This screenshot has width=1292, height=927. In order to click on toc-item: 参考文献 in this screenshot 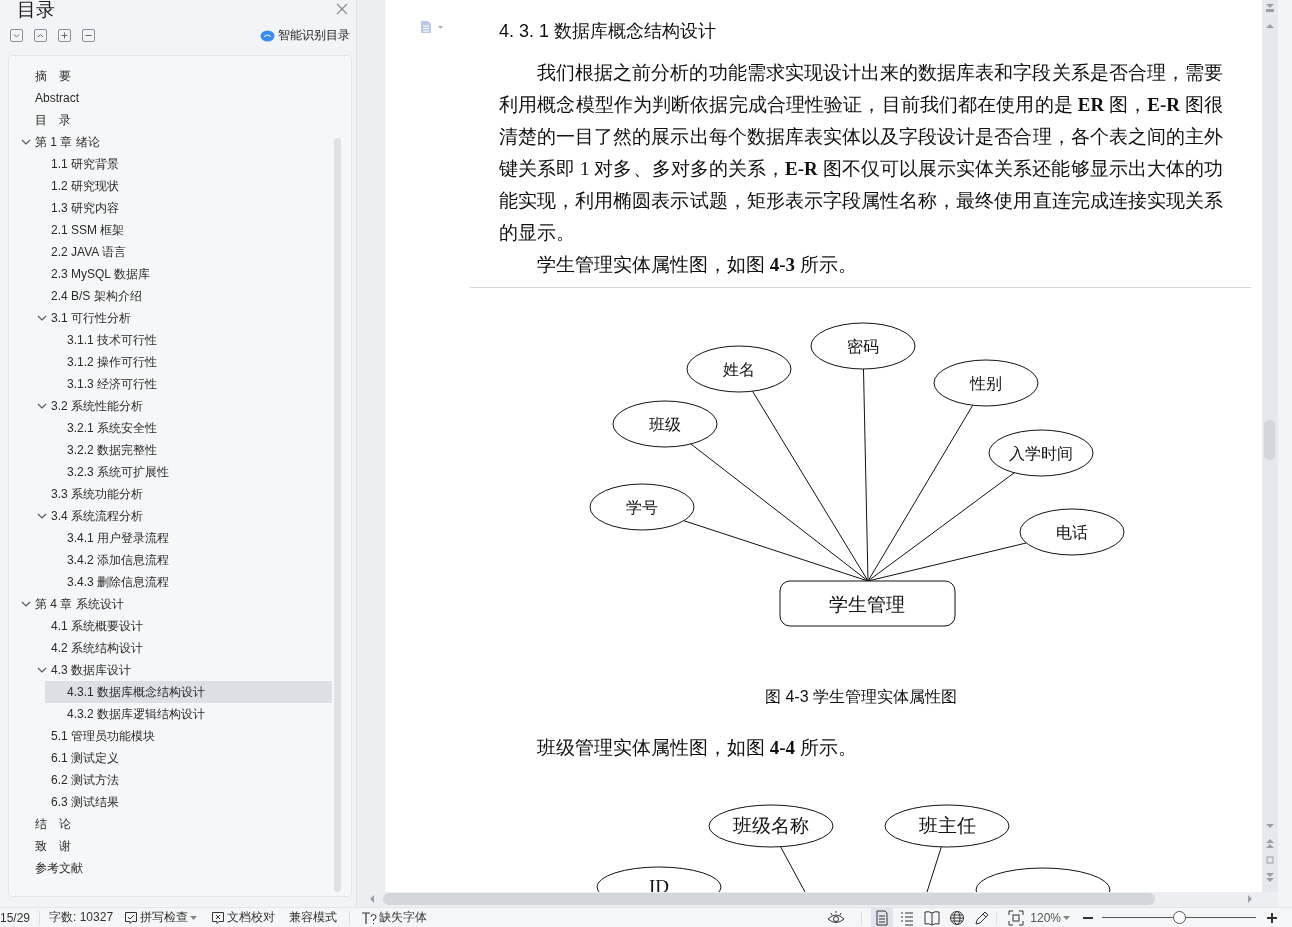, I will do `click(172, 868)`.